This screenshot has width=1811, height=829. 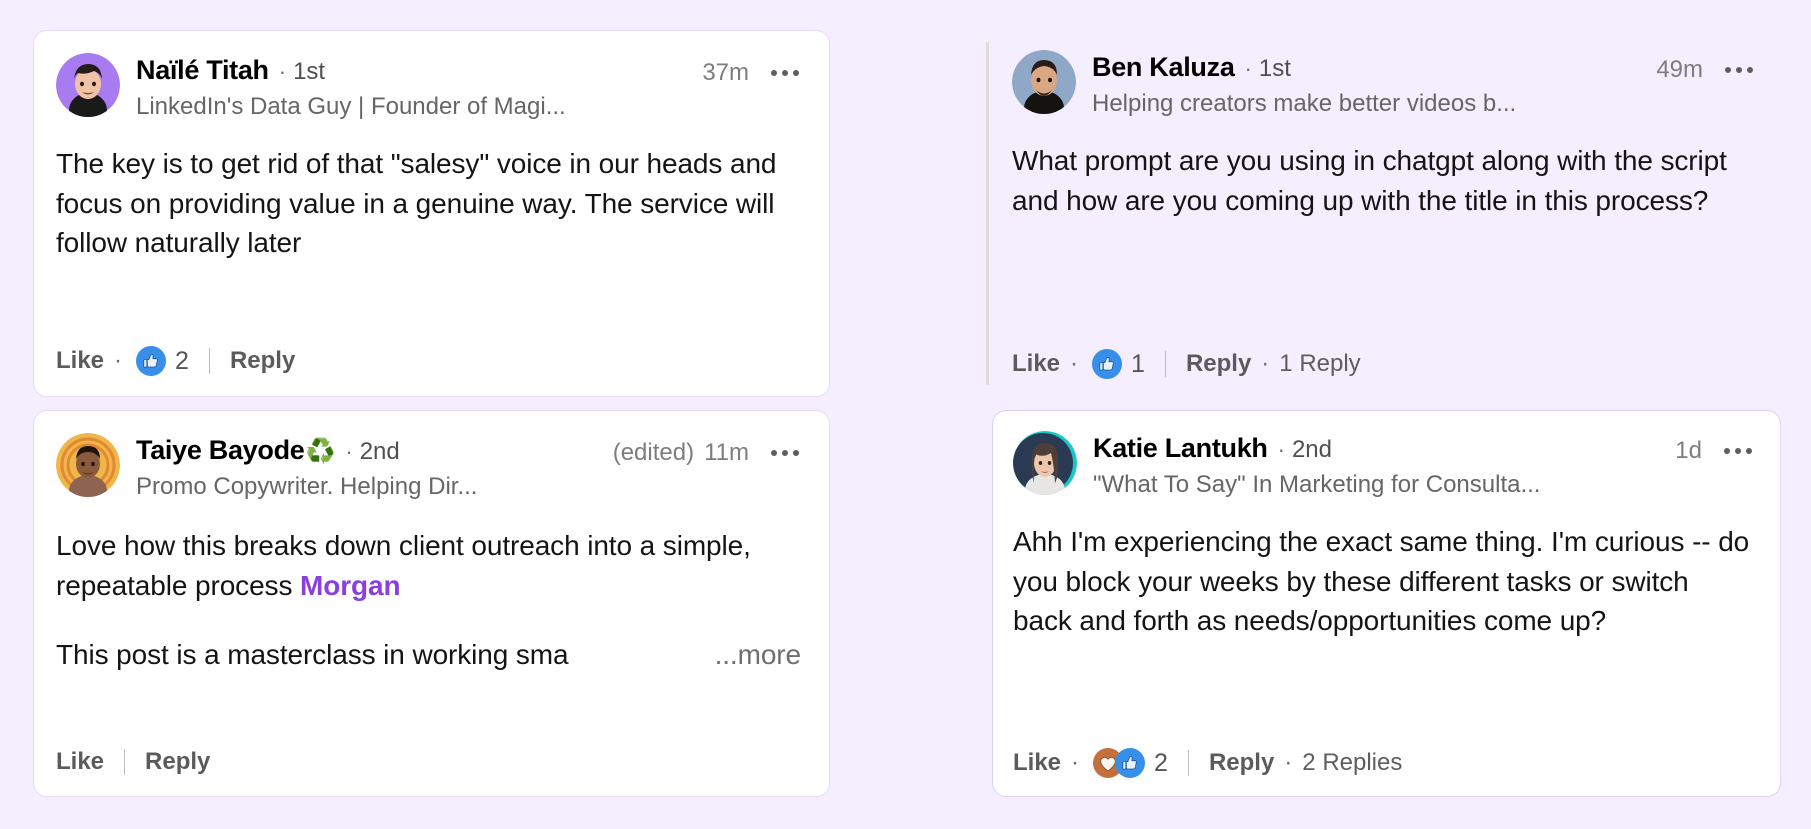 What do you see at coordinates (202, 71) in the screenshot?
I see `author-name: Naïlé Titah` at bounding box center [202, 71].